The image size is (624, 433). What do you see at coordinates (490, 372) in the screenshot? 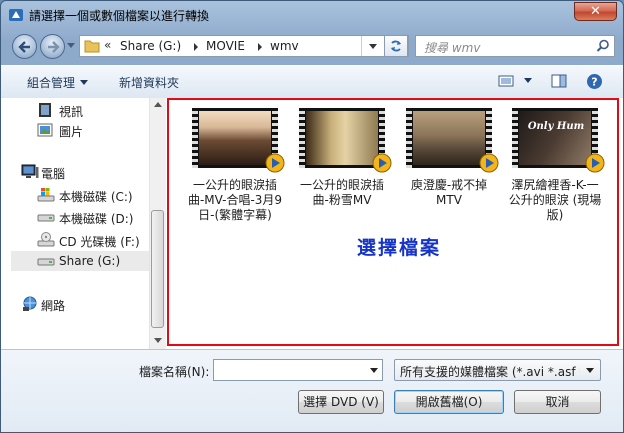
I see `file-type-value: 所有支援的媒體檔案 (*.avi *.asf *.r` at bounding box center [490, 372].